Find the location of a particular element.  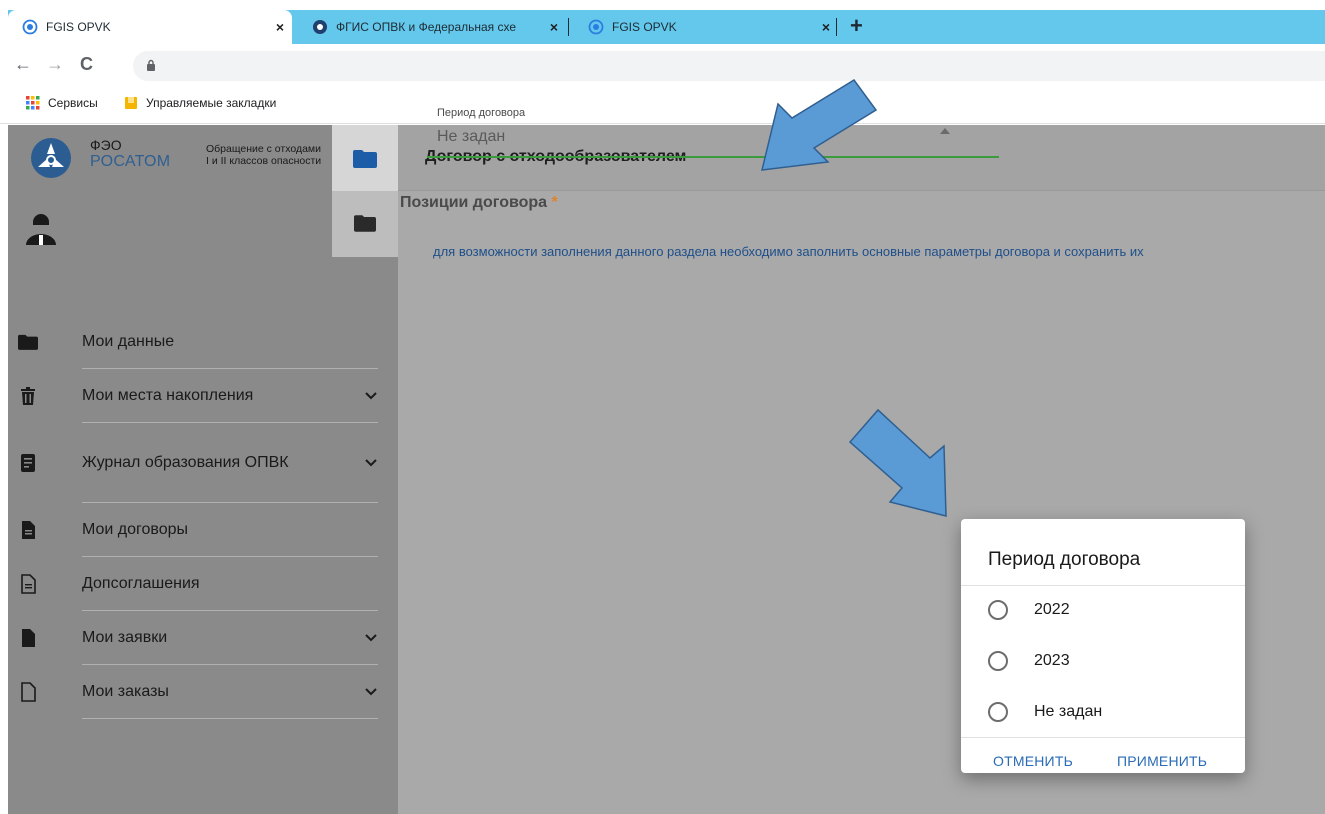

sidebar-item-label: Допсоглашения is located at coordinates (141, 583).